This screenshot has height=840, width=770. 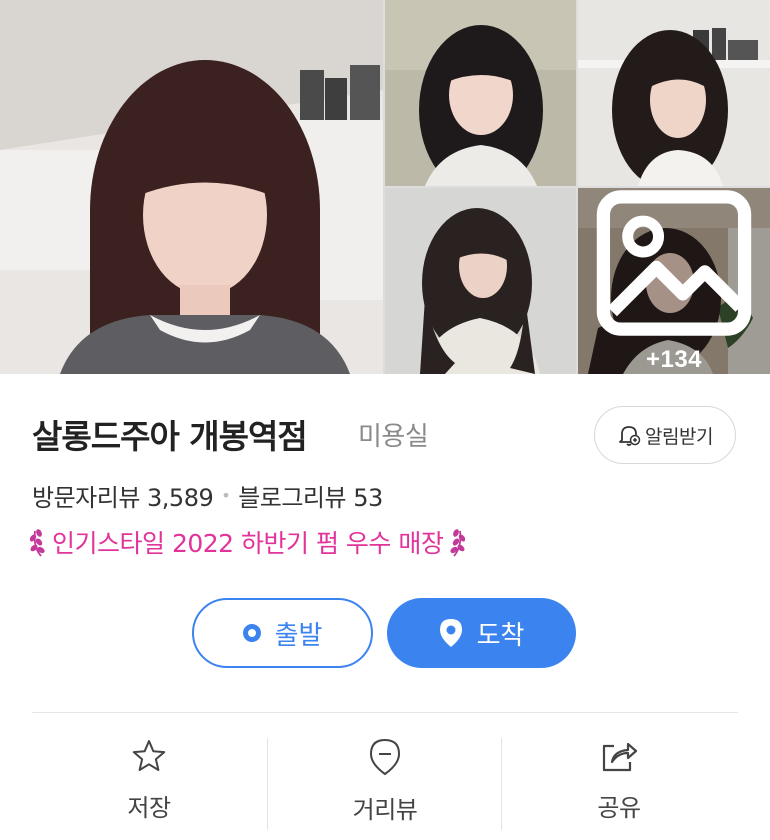 I want to click on bell-plus-icon, so click(x=630, y=436).